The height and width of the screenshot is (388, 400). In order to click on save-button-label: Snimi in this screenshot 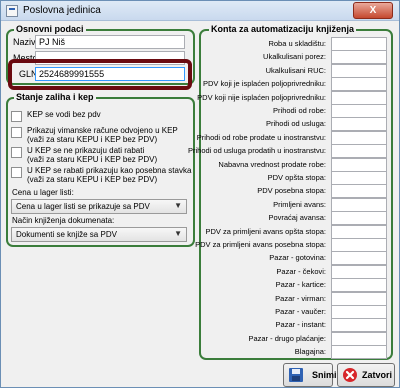, I will do `click(324, 375)`.